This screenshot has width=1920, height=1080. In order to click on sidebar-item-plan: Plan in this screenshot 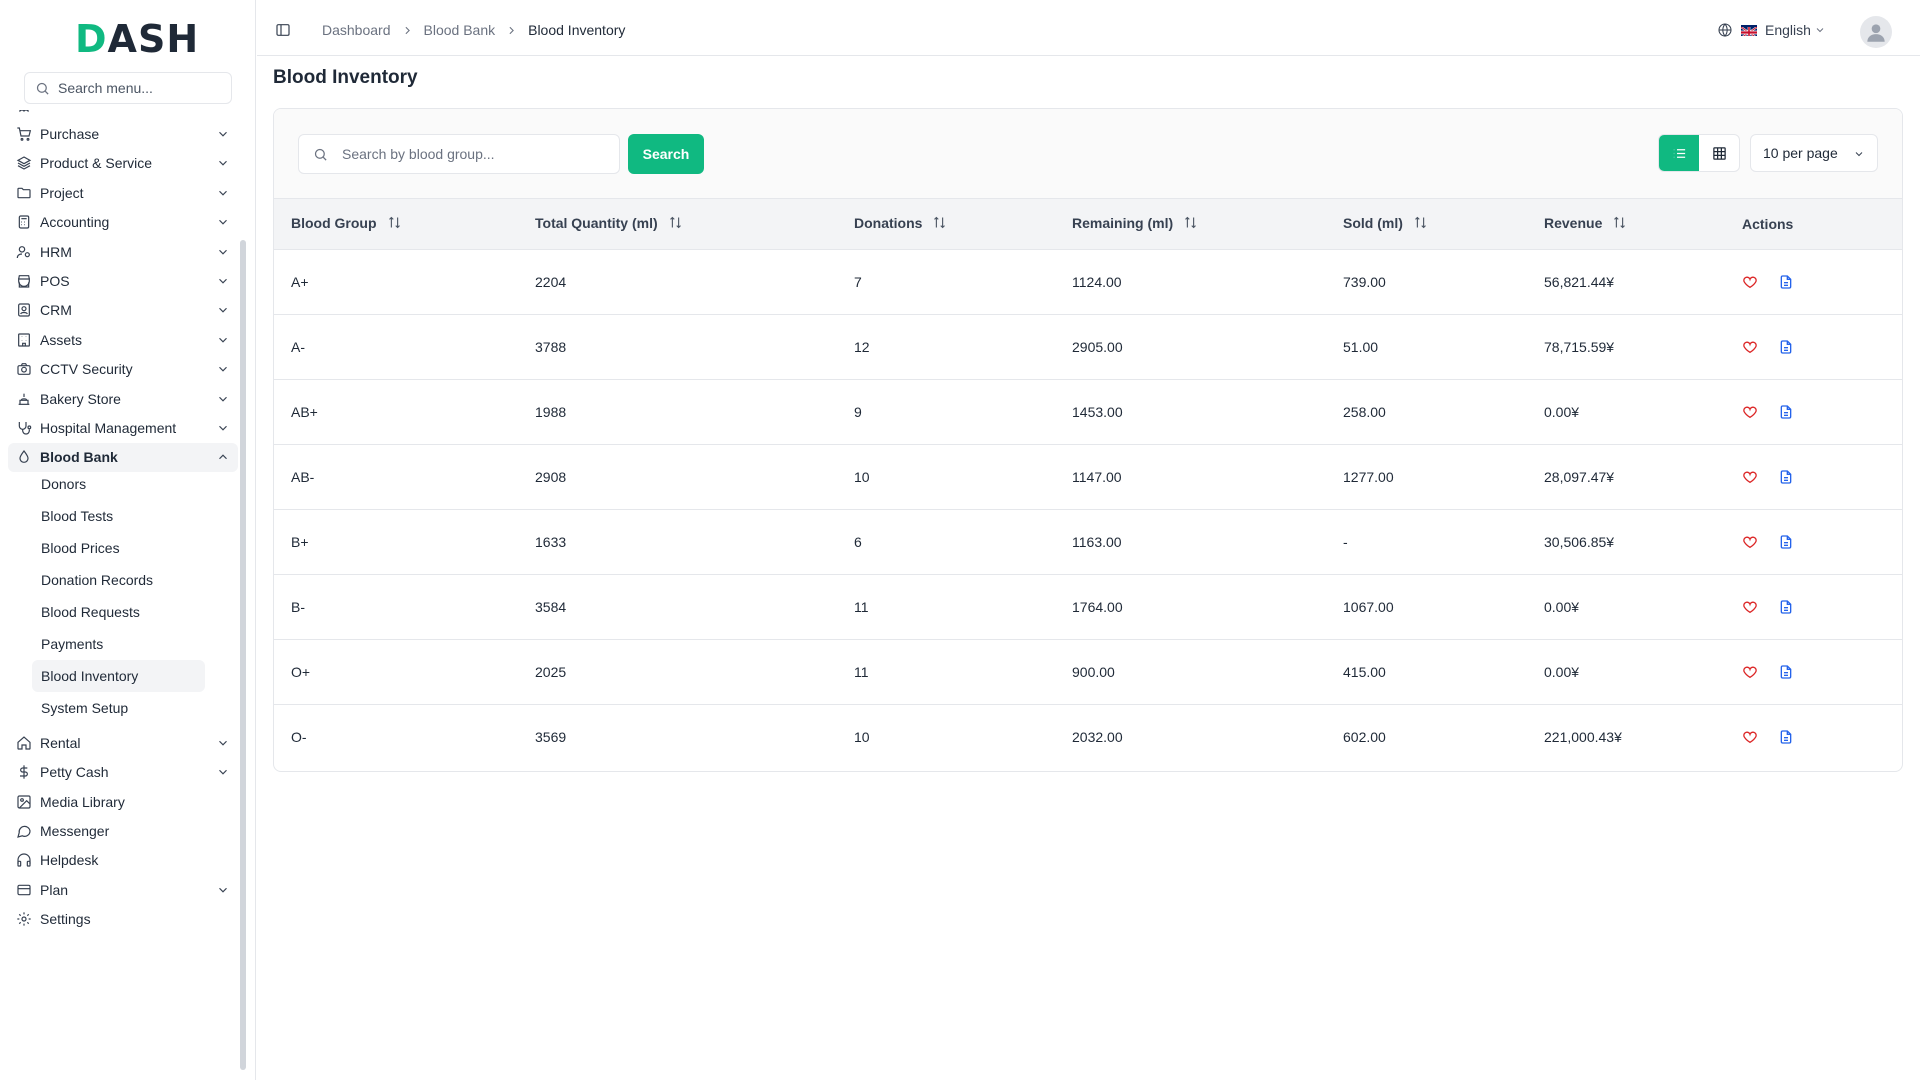, I will do `click(123, 889)`.